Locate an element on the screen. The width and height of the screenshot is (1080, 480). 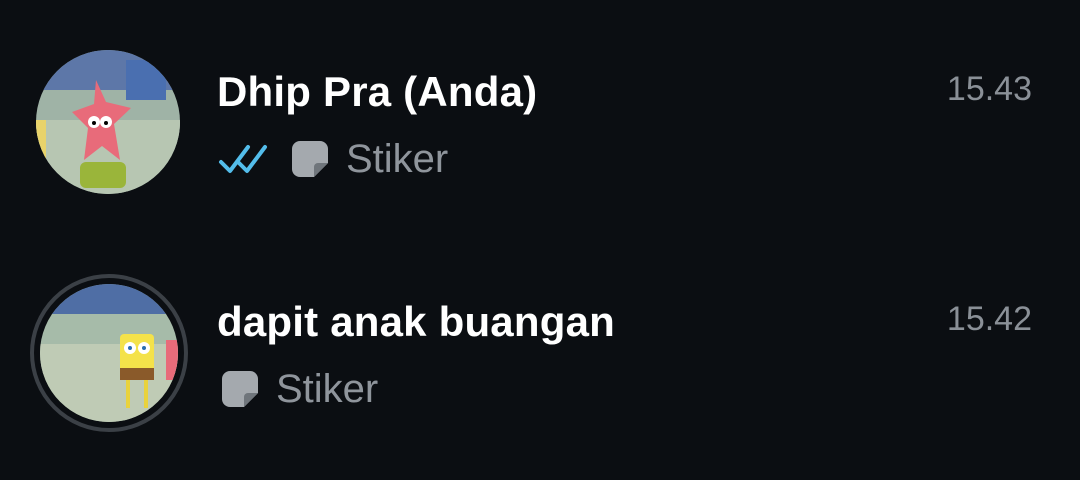
chat-title: dapit anak buangan is located at coordinates (416, 321).